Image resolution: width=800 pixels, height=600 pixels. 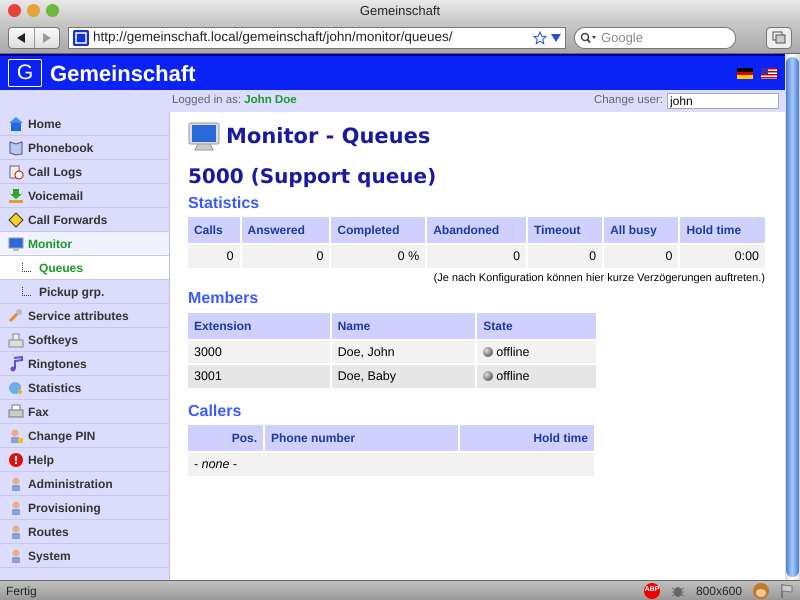 What do you see at coordinates (214, 230) in the screenshot?
I see `column-header: Calls` at bounding box center [214, 230].